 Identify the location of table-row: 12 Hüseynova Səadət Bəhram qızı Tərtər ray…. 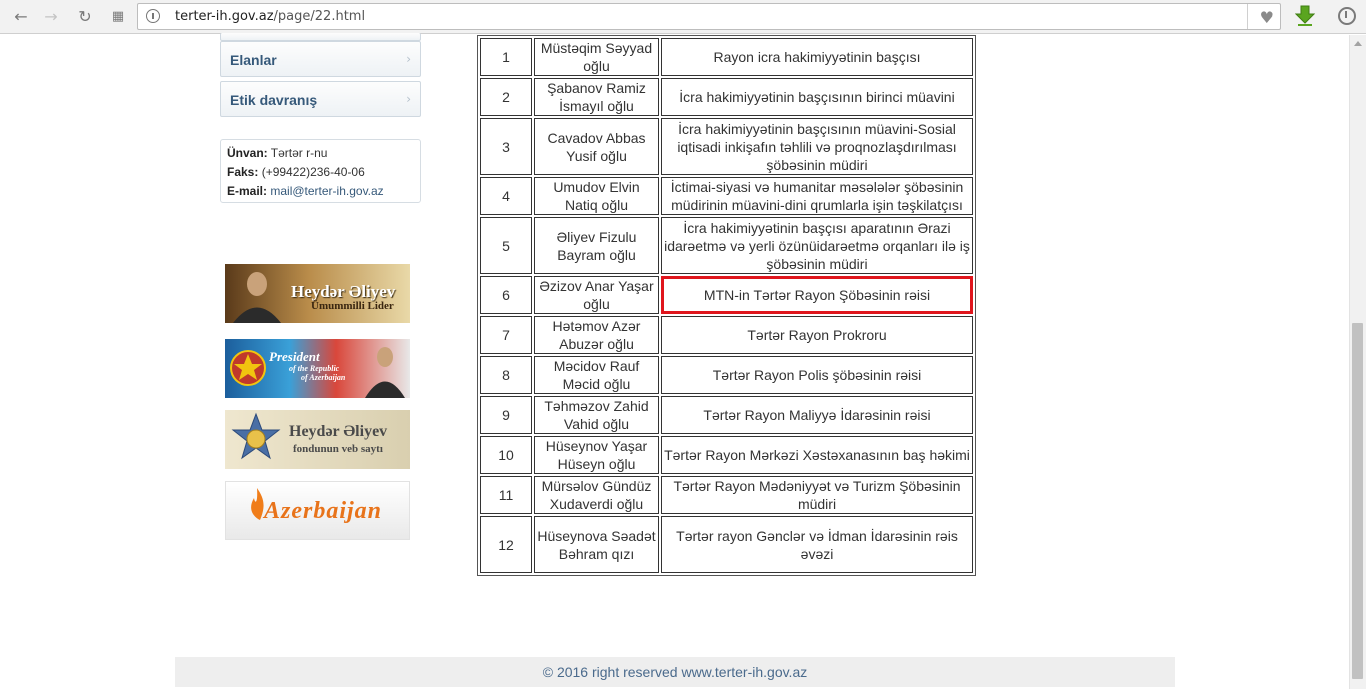
(726, 544).